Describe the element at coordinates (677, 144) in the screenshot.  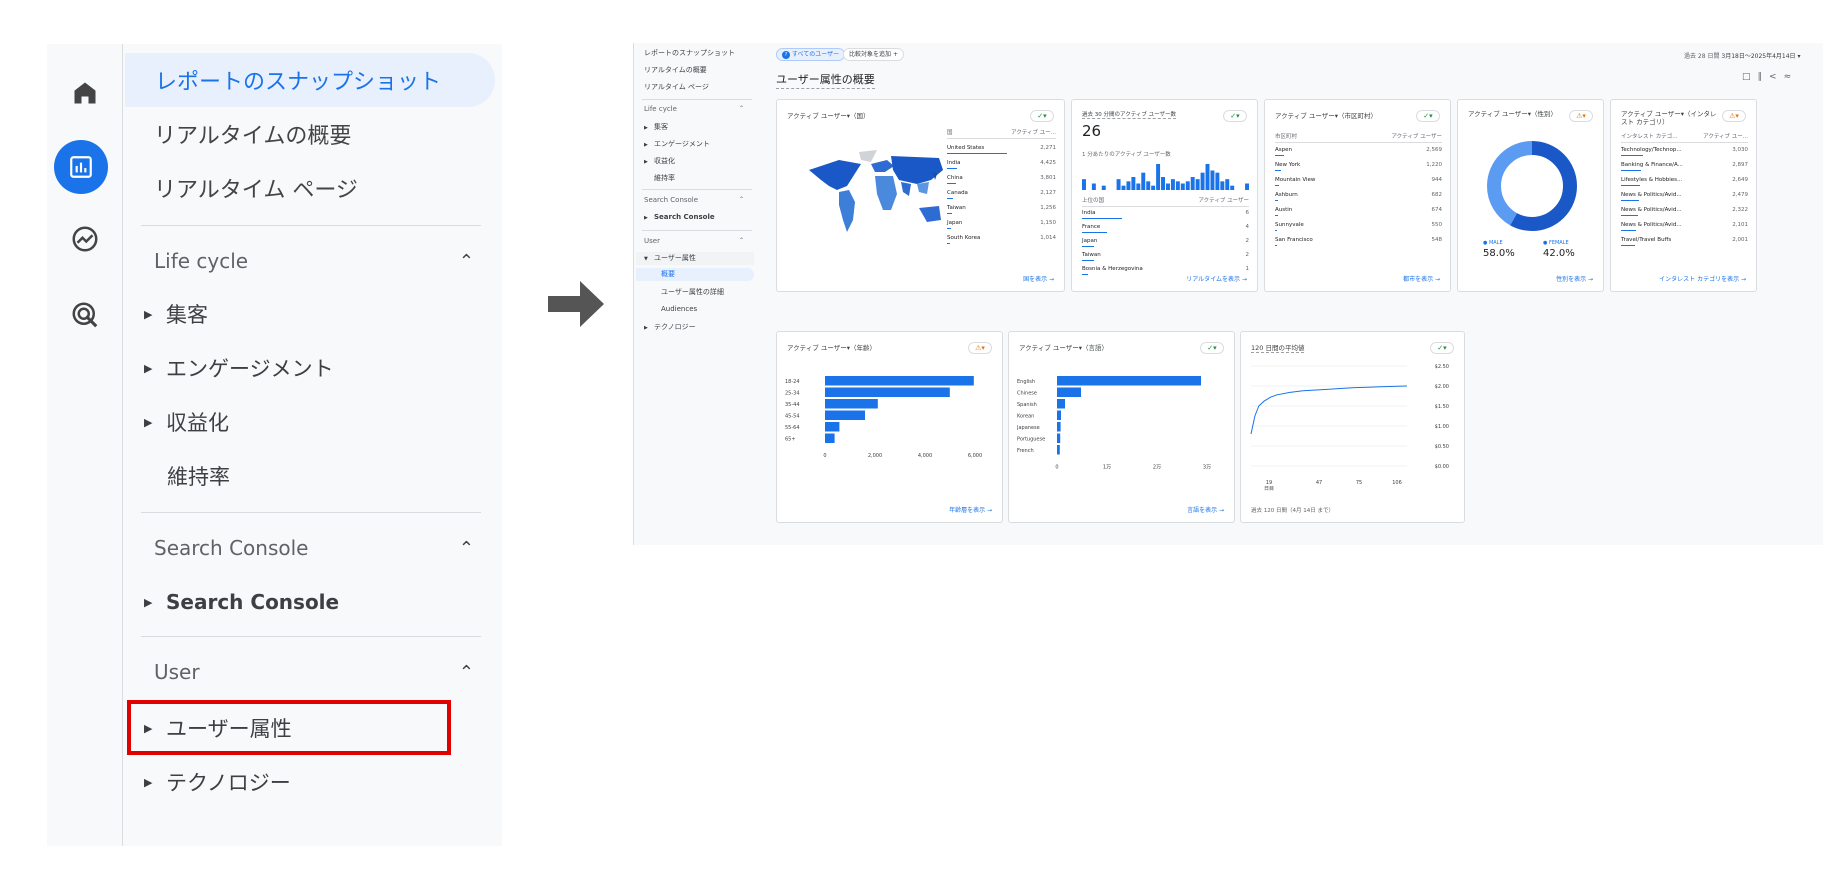
I see `snav-item: ▶ エンゲージメント` at that location.